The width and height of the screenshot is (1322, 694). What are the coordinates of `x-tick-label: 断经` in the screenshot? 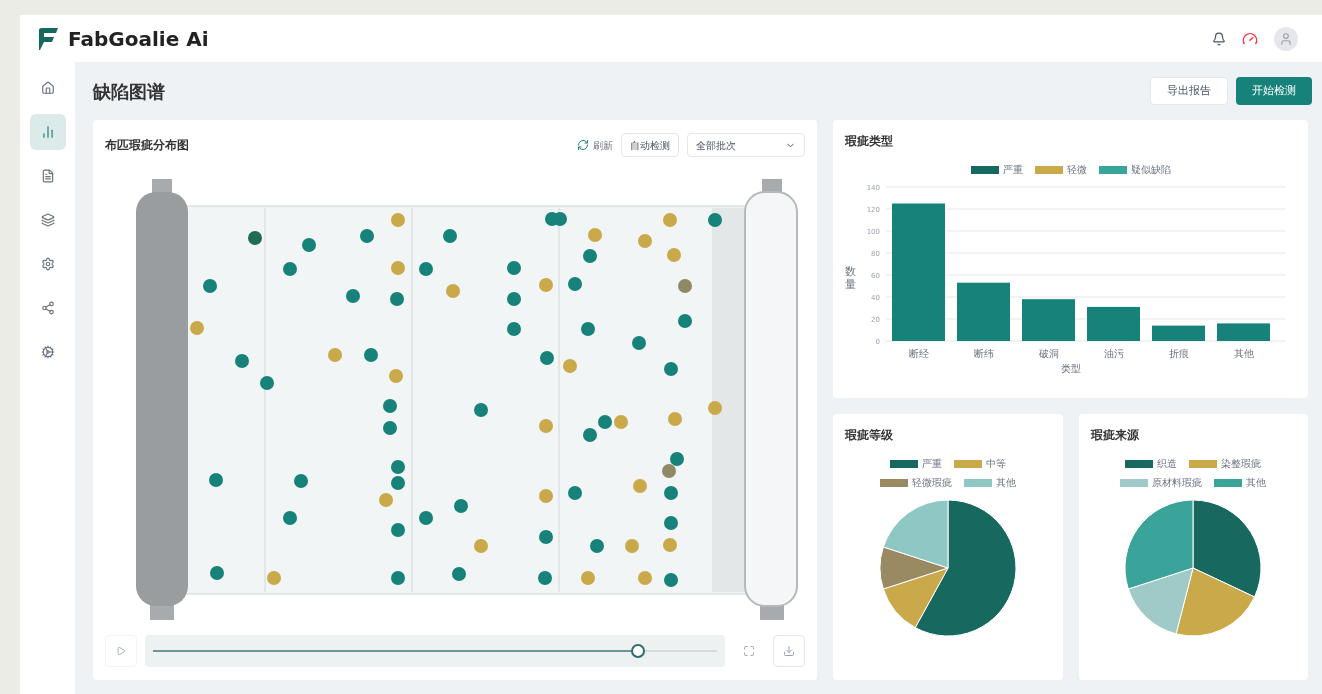 It's located at (918, 353).